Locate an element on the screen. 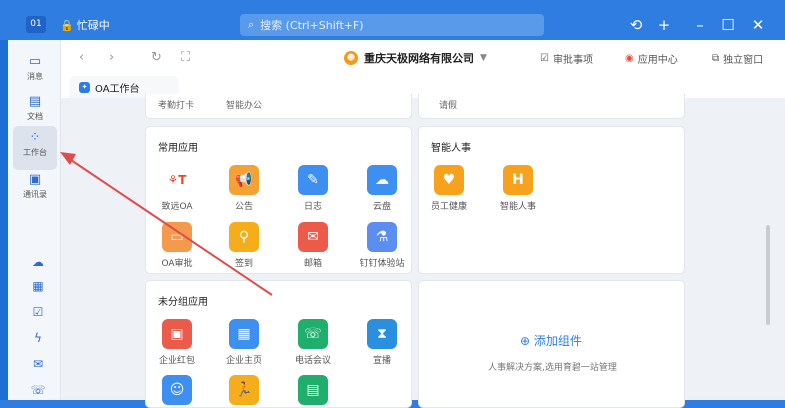 The image size is (785, 408). arrow-head is located at coordinates (68, 158).